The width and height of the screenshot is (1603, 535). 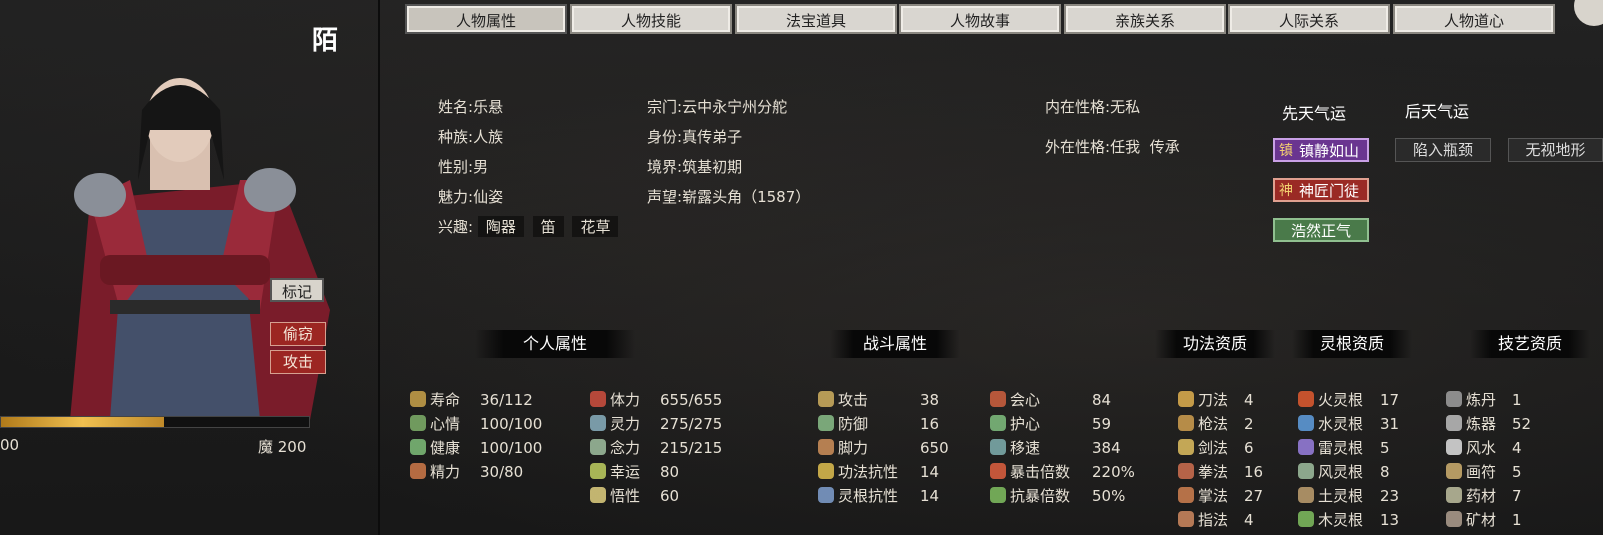 What do you see at coordinates (598, 399) in the screenshot?
I see `heart-icon` at bounding box center [598, 399].